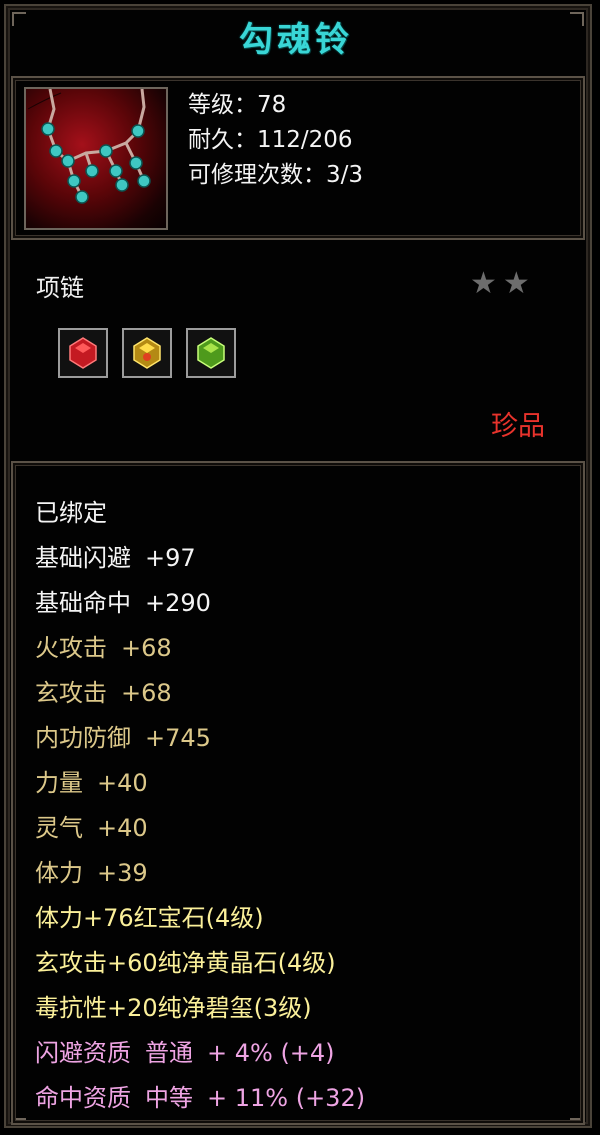  I want to click on attr-stat: 内功防御 +745, so click(123, 738).